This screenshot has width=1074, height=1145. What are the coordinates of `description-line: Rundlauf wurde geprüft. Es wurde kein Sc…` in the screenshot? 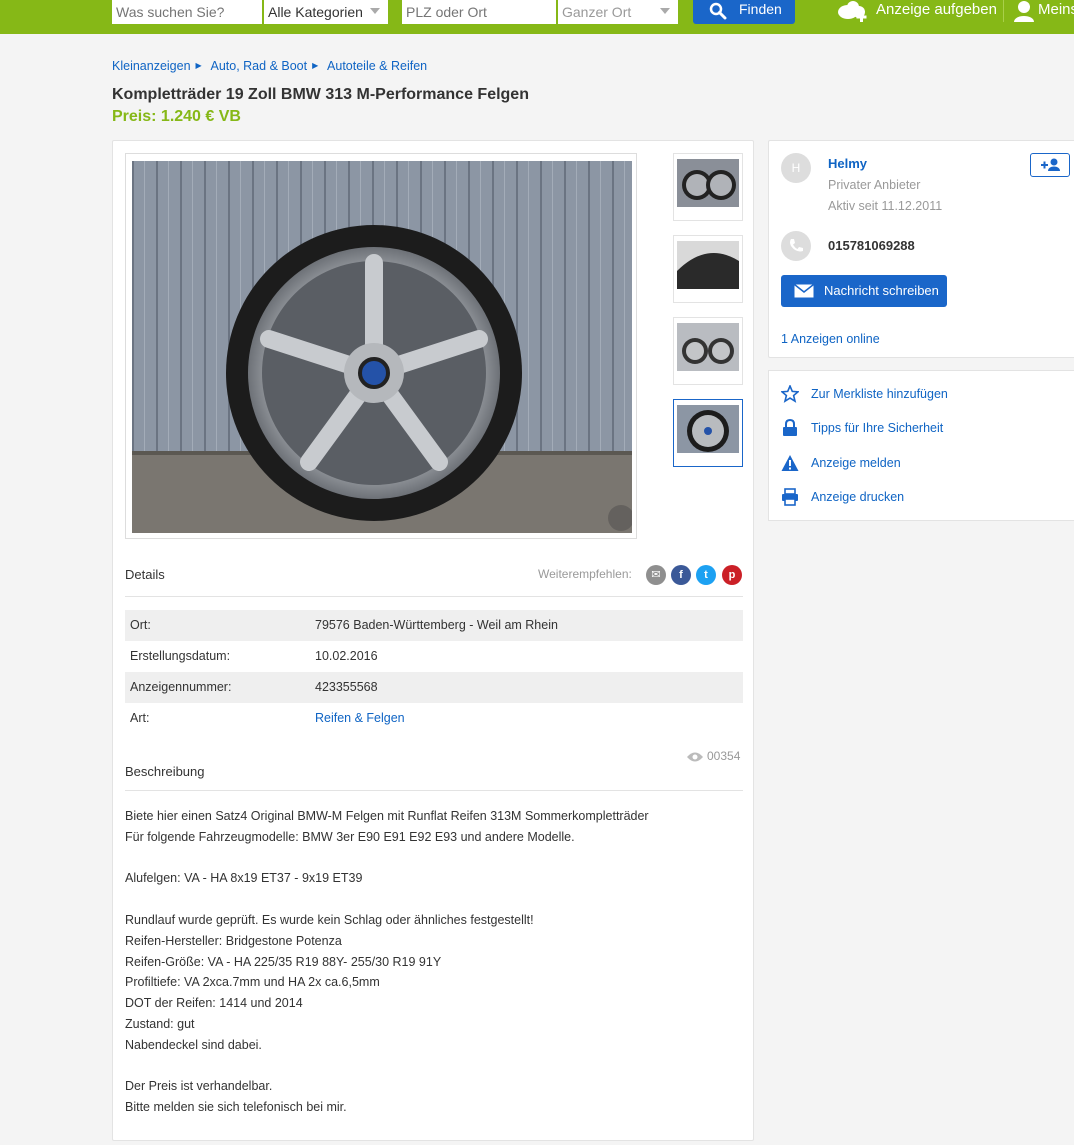 It's located at (329, 919).